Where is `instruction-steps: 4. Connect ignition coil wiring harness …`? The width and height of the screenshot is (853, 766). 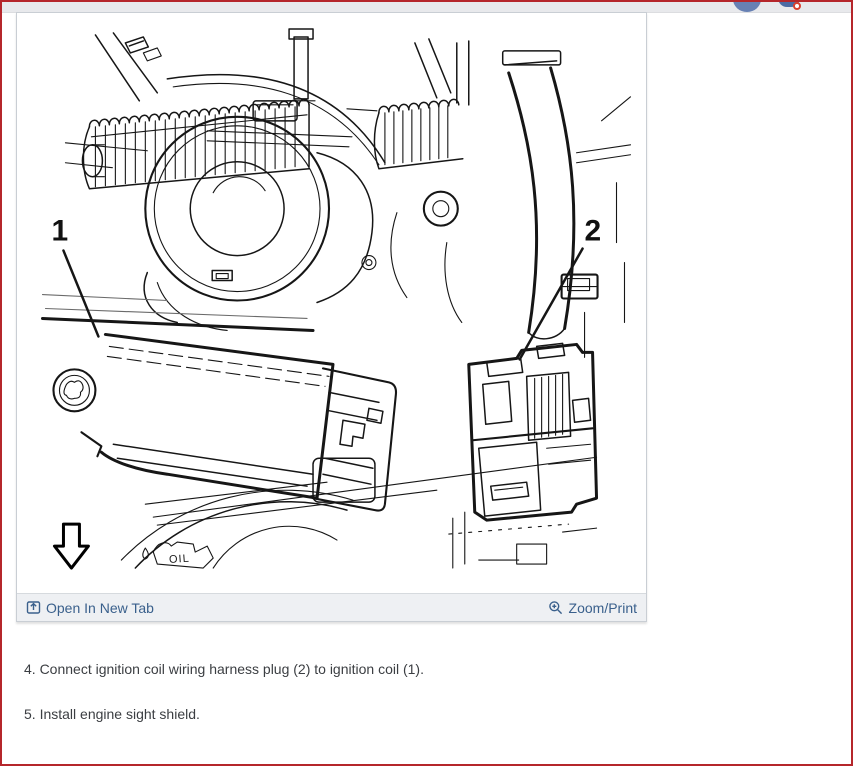 instruction-steps: 4. Connect ignition coil wiring harness … is located at coordinates (419, 705).